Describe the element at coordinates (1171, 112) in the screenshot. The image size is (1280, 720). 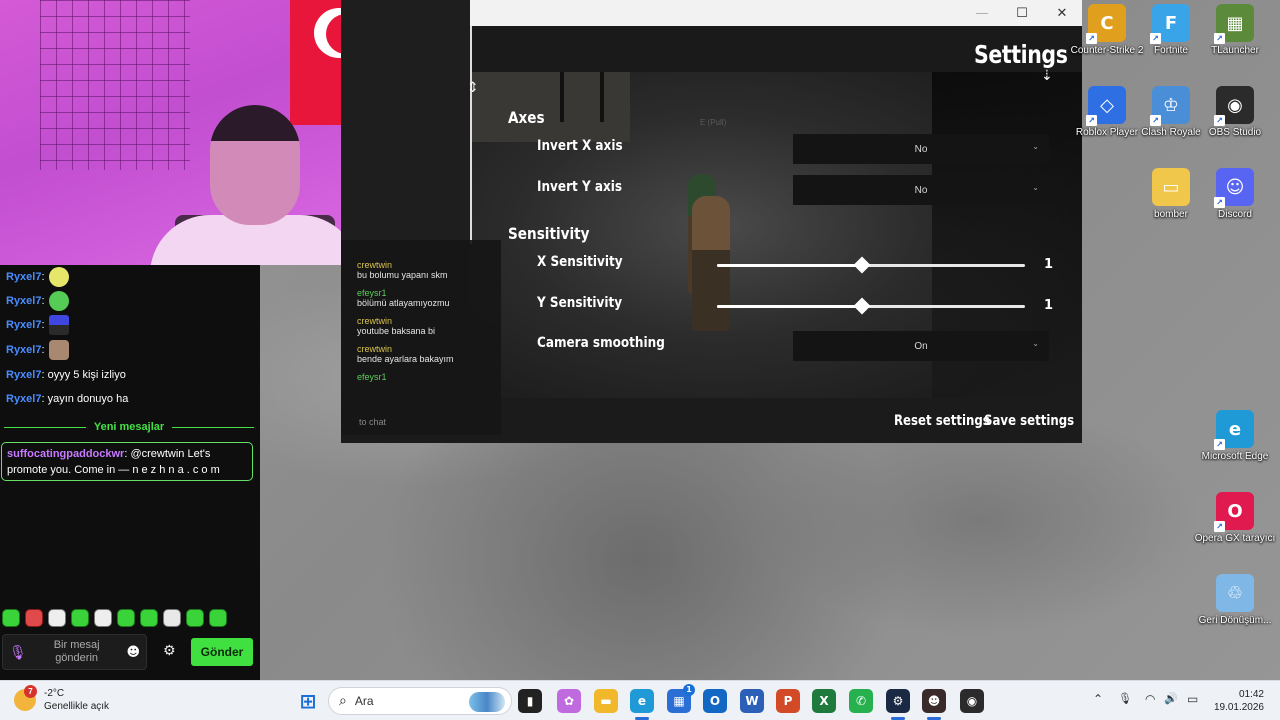
I see `desktop-shortcut: ♔ ↗ Clash Royale` at that location.